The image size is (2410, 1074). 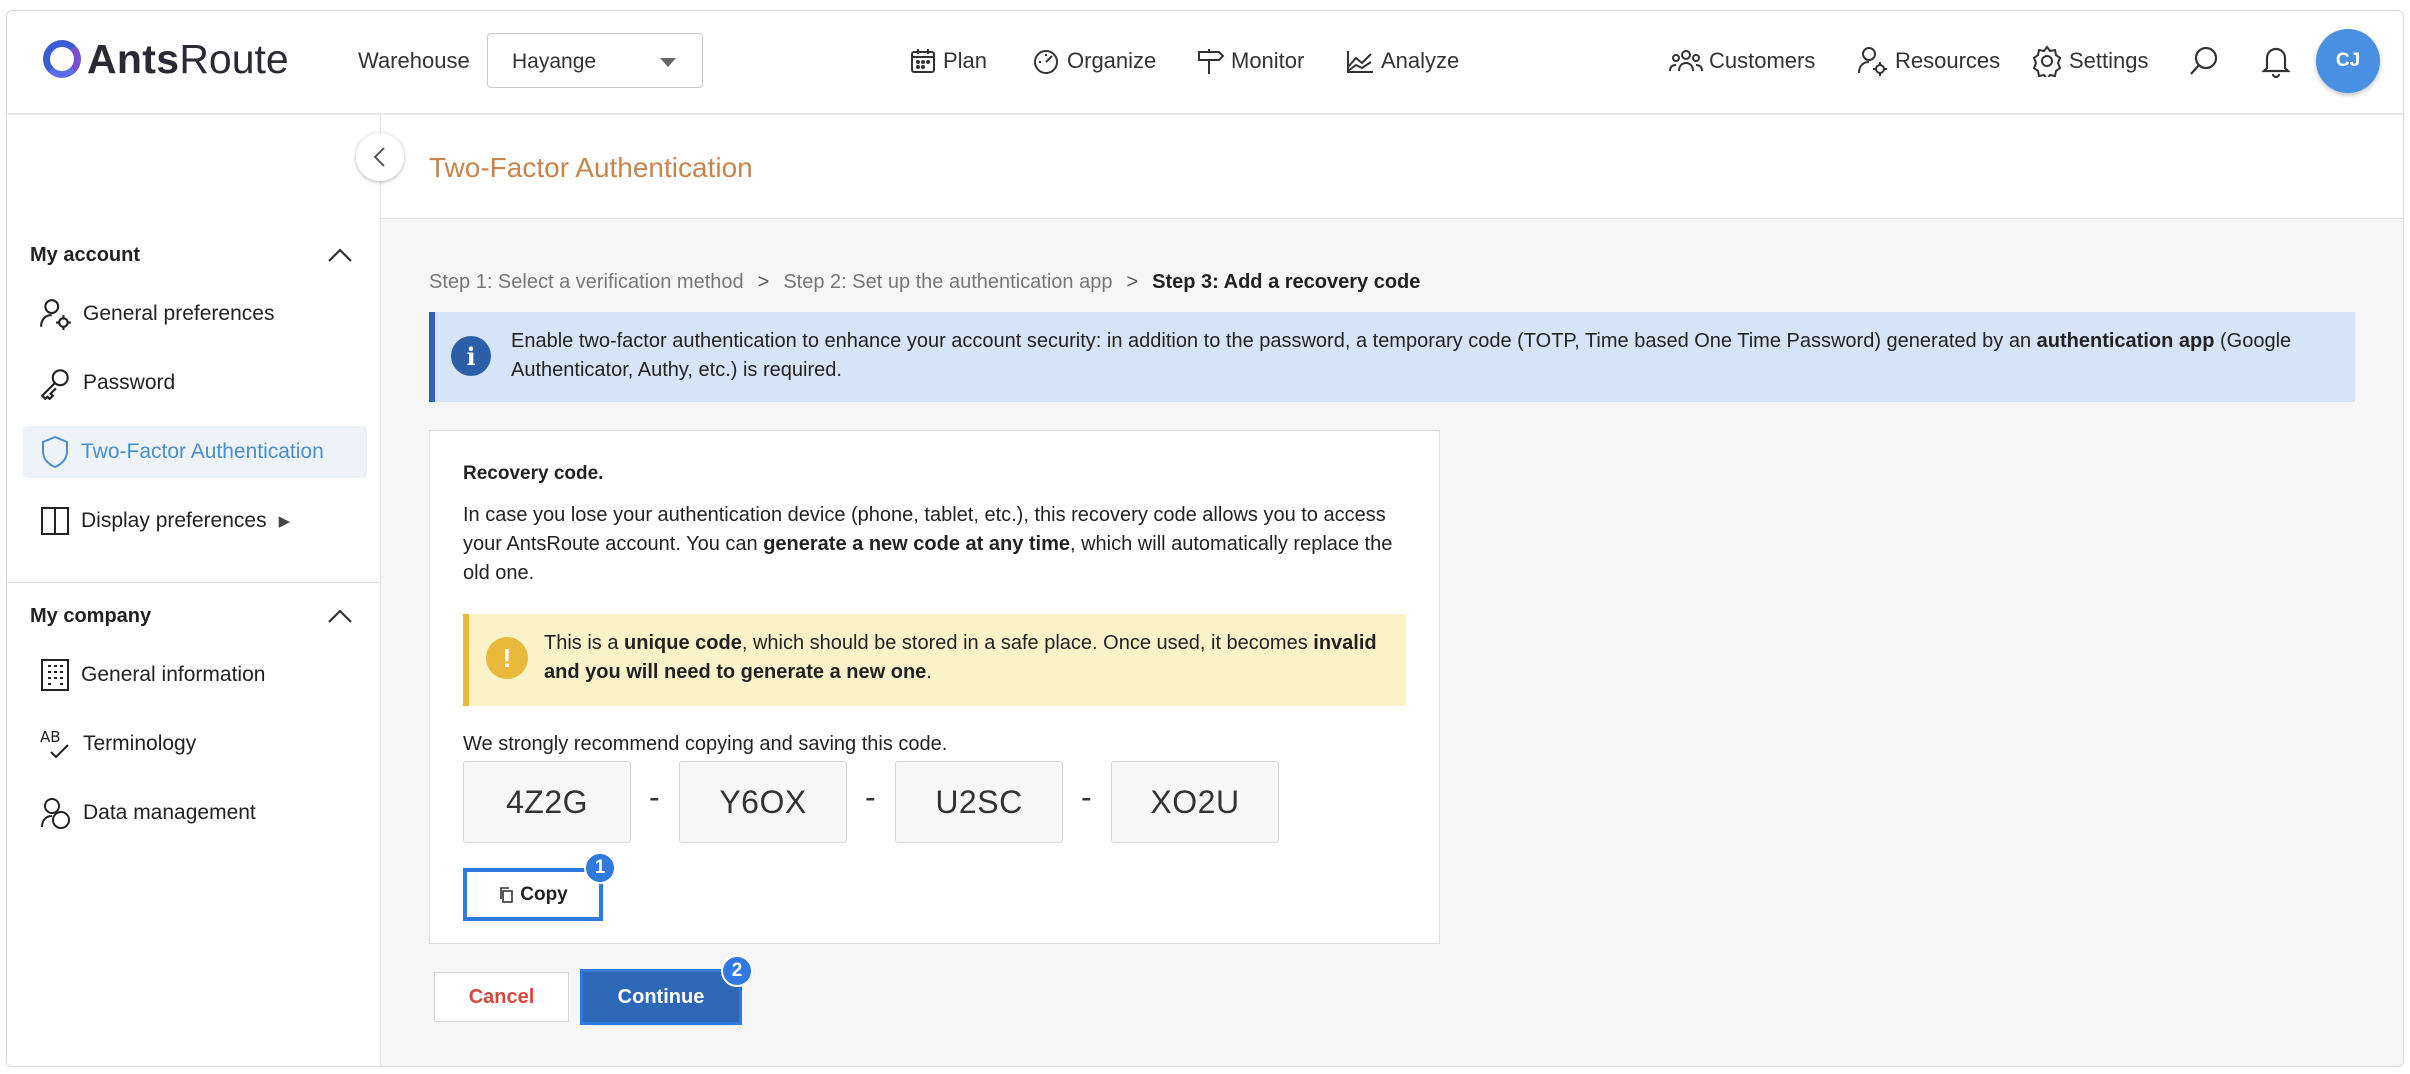 I want to click on nav-organize: Organize, so click(x=1093, y=61).